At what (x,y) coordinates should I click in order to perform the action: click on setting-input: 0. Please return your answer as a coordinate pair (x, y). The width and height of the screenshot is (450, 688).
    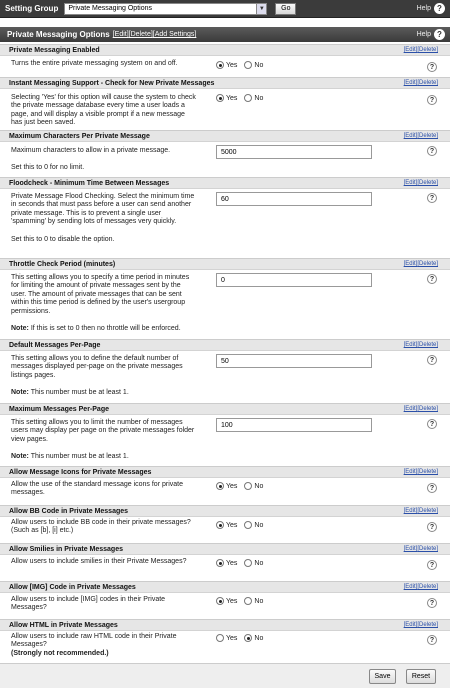
    Looking at the image, I should click on (294, 280).